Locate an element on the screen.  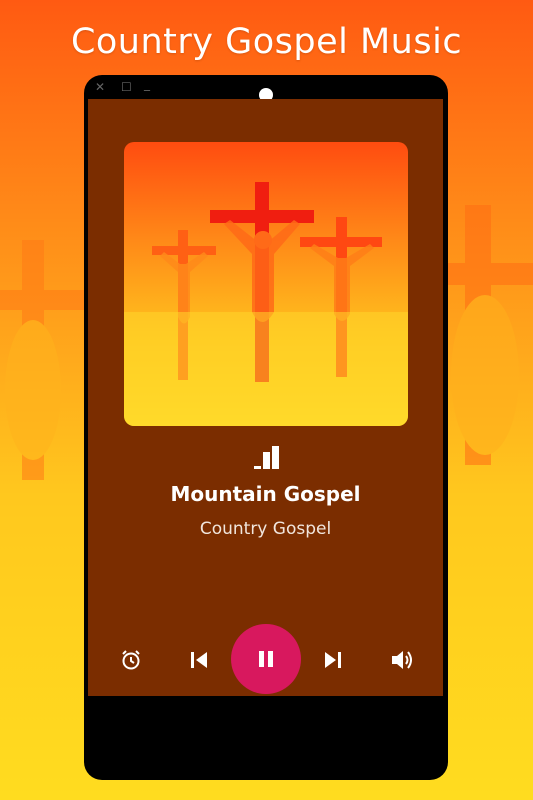
pause-button is located at coordinates (266, 659).